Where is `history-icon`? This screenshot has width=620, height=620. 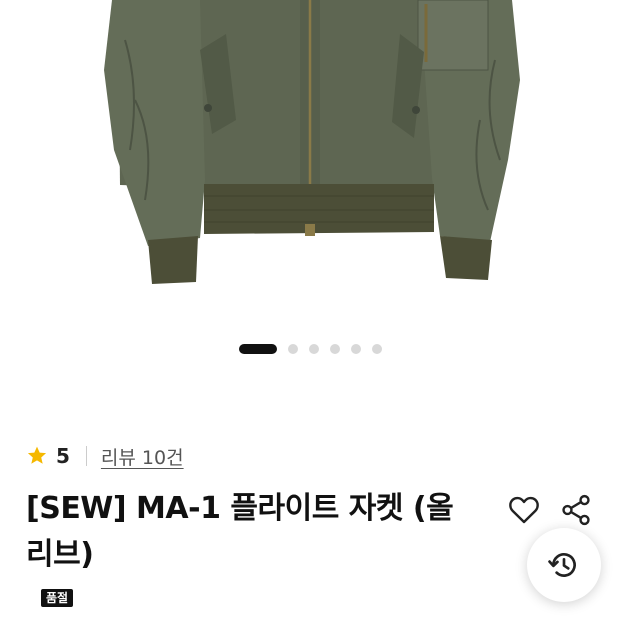
history-icon is located at coordinates (562, 565).